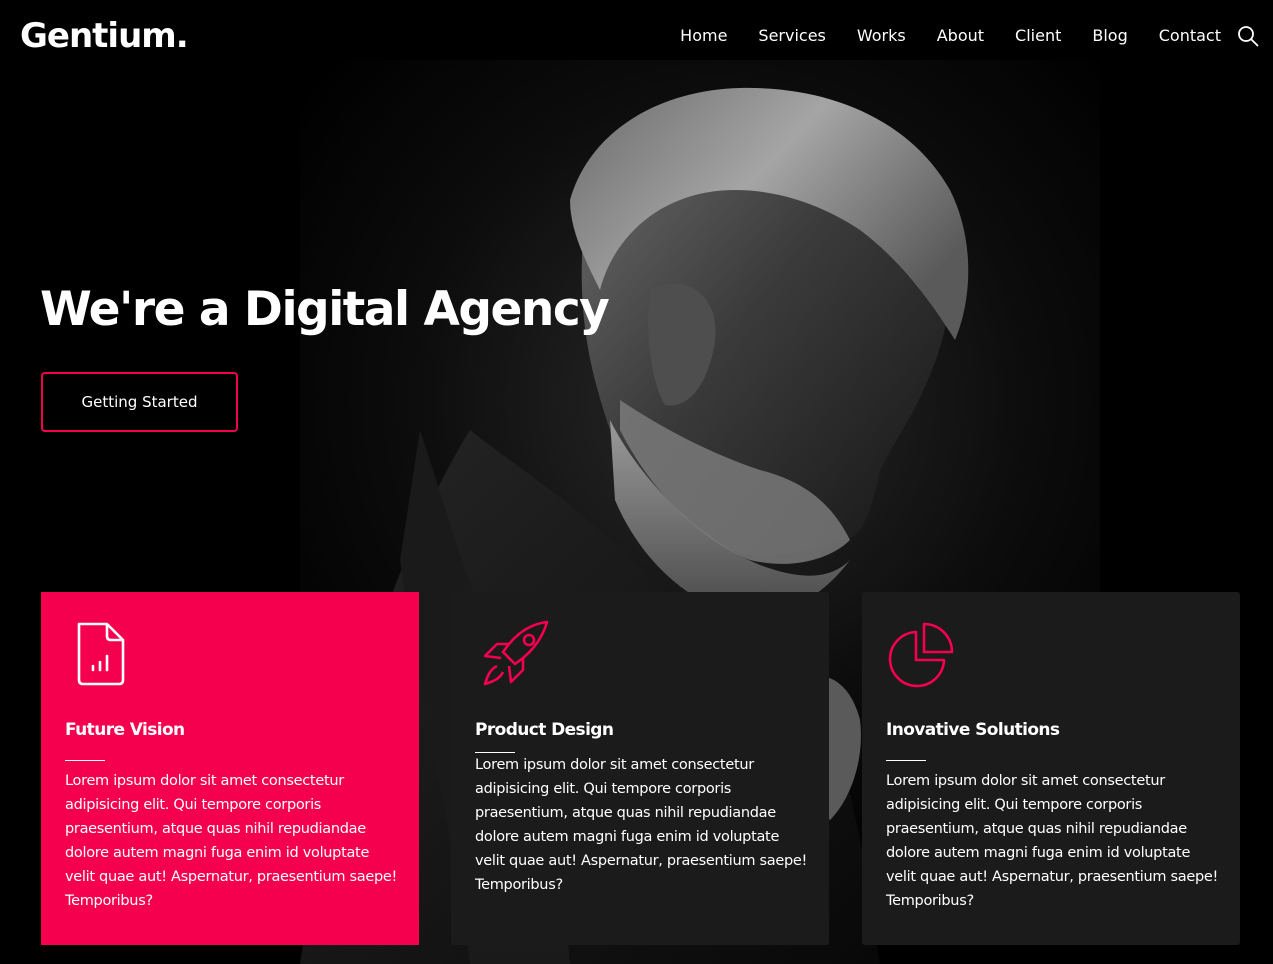  Describe the element at coordinates (960, 36) in the screenshot. I see `nav-item-about: About` at that location.